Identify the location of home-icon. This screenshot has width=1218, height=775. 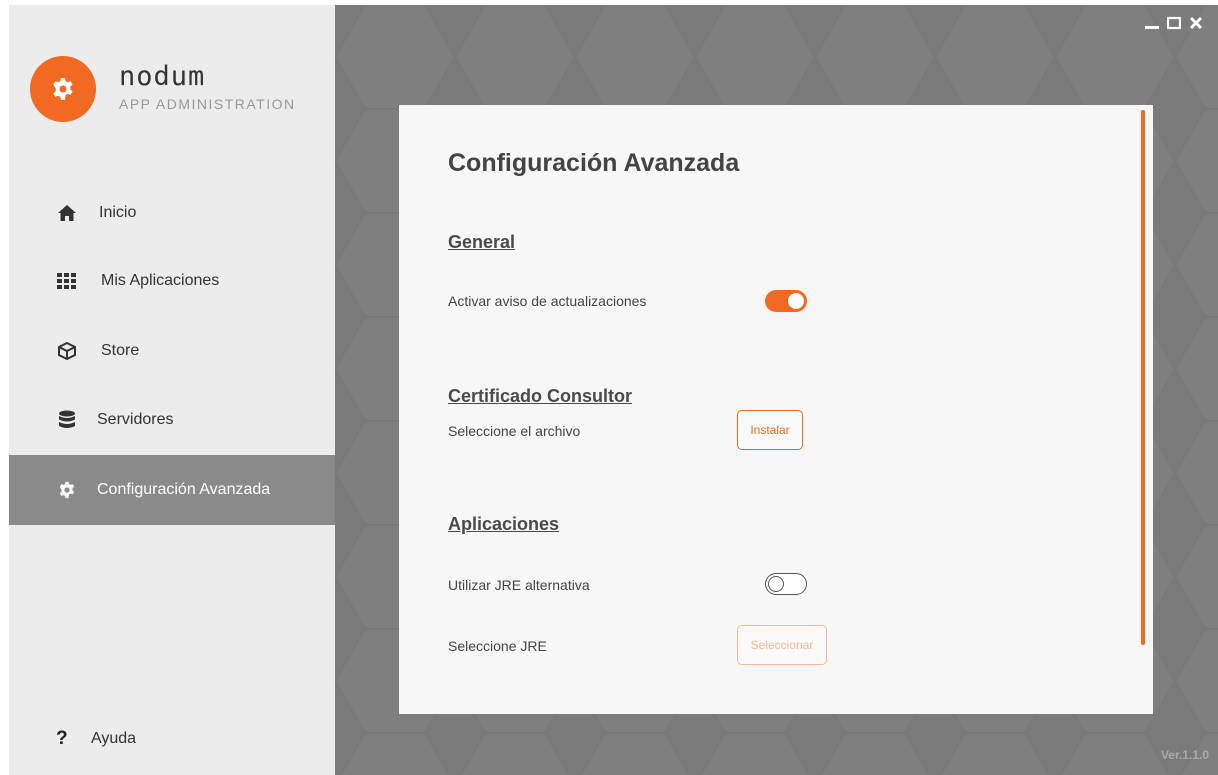
(67, 213).